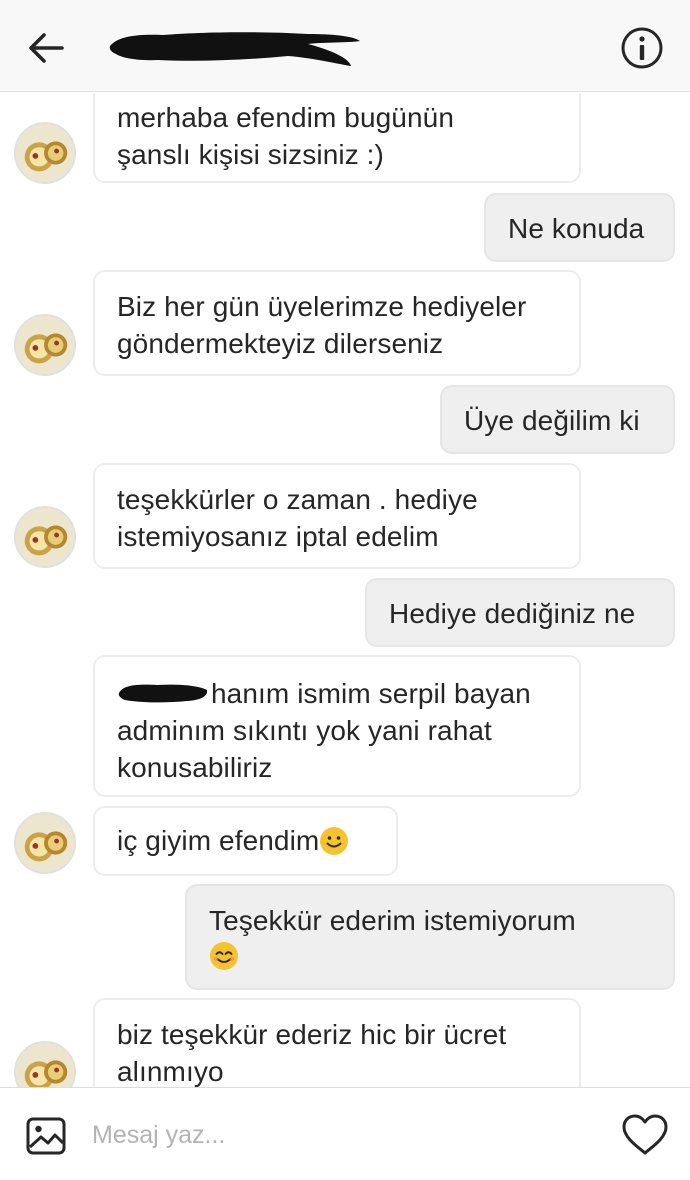 This screenshot has height=1180, width=690. What do you see at coordinates (304, 730) in the screenshot?
I see `message-line: adminım sıkıntı yok yani rahat` at bounding box center [304, 730].